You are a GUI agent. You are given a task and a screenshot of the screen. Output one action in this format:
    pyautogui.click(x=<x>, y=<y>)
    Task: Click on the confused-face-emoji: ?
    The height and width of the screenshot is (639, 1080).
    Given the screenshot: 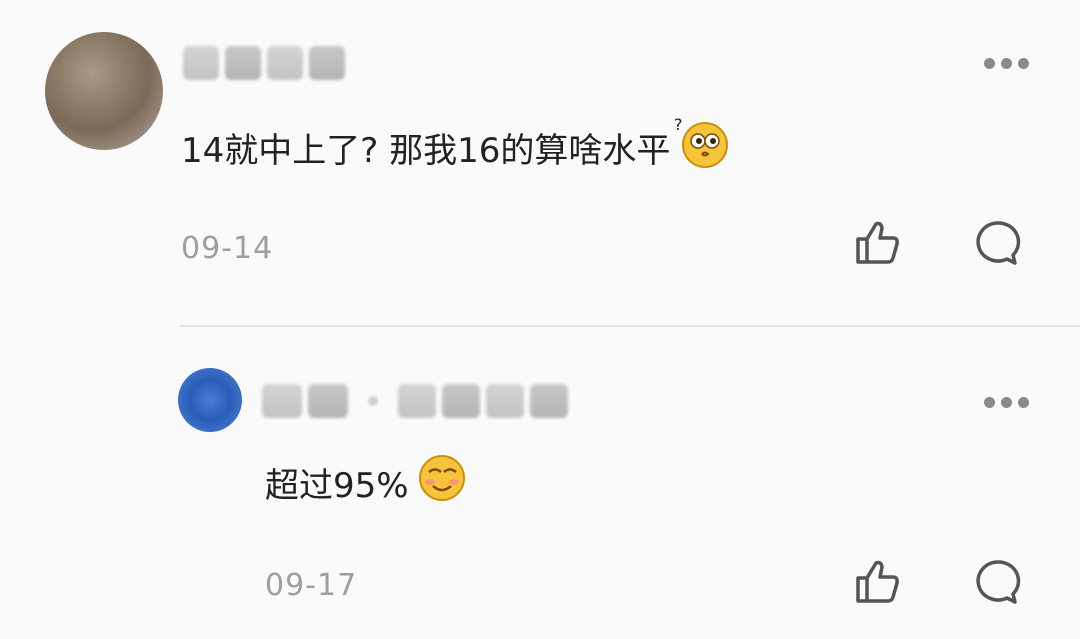 What is the action you would take?
    pyautogui.click(x=703, y=147)
    